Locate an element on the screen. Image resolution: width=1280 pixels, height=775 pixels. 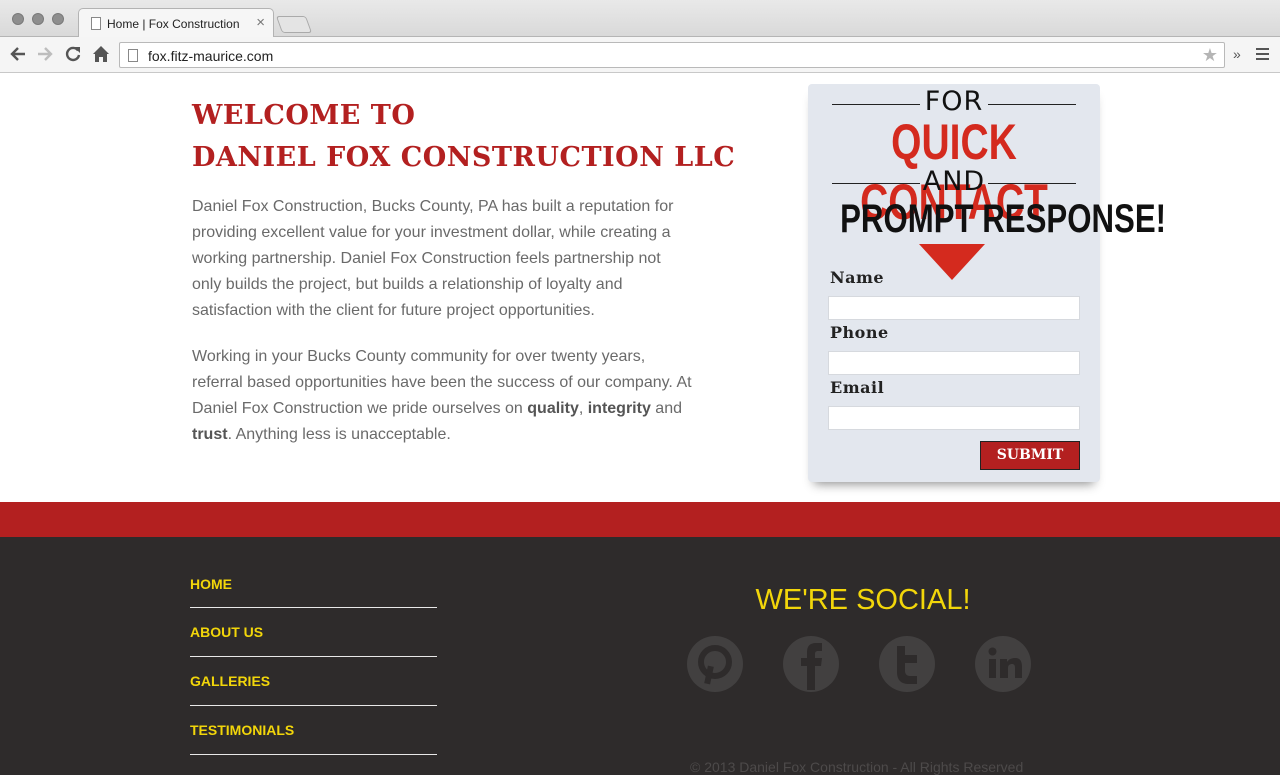
forward-arrow-icon is located at coordinates (45, 55).